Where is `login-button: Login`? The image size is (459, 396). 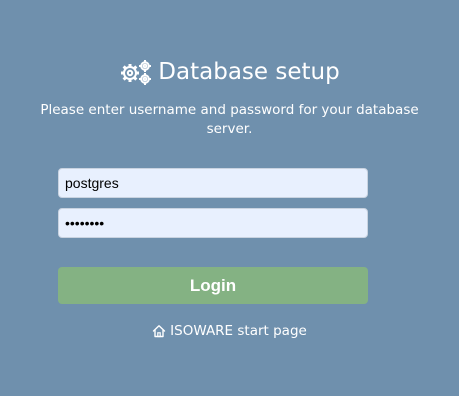
login-button: Login is located at coordinates (213, 285).